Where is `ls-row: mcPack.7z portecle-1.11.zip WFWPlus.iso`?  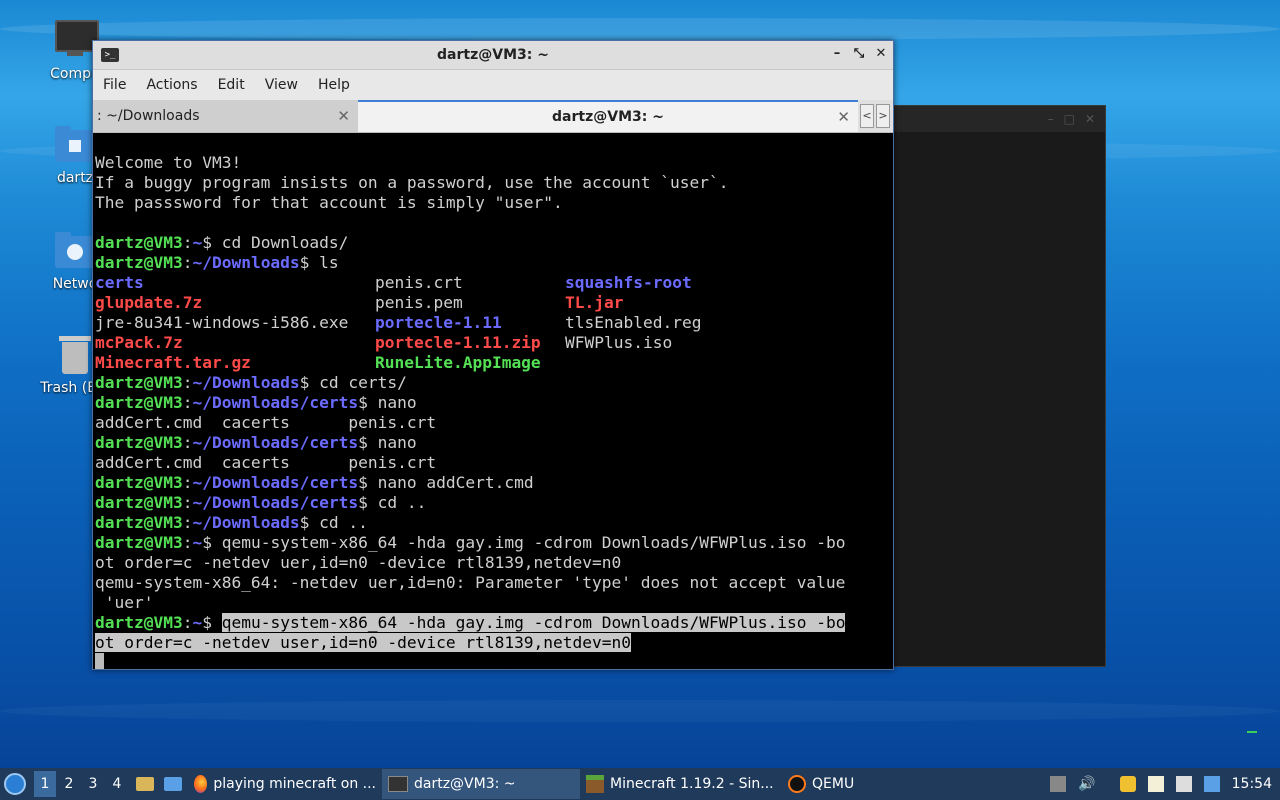 ls-row: mcPack.7z portecle-1.11.zip WFWPlus.iso is located at coordinates (494, 343).